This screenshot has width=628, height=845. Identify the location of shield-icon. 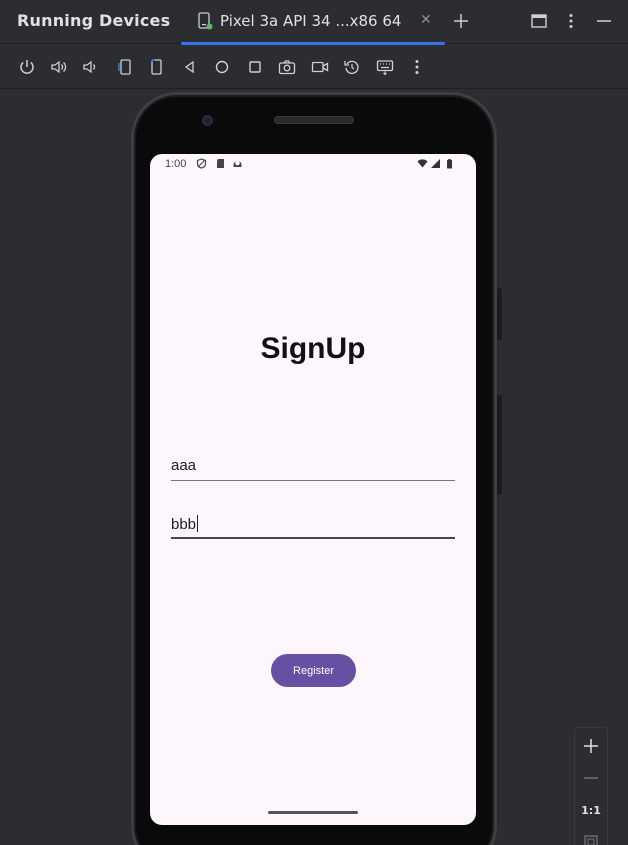
(201, 163).